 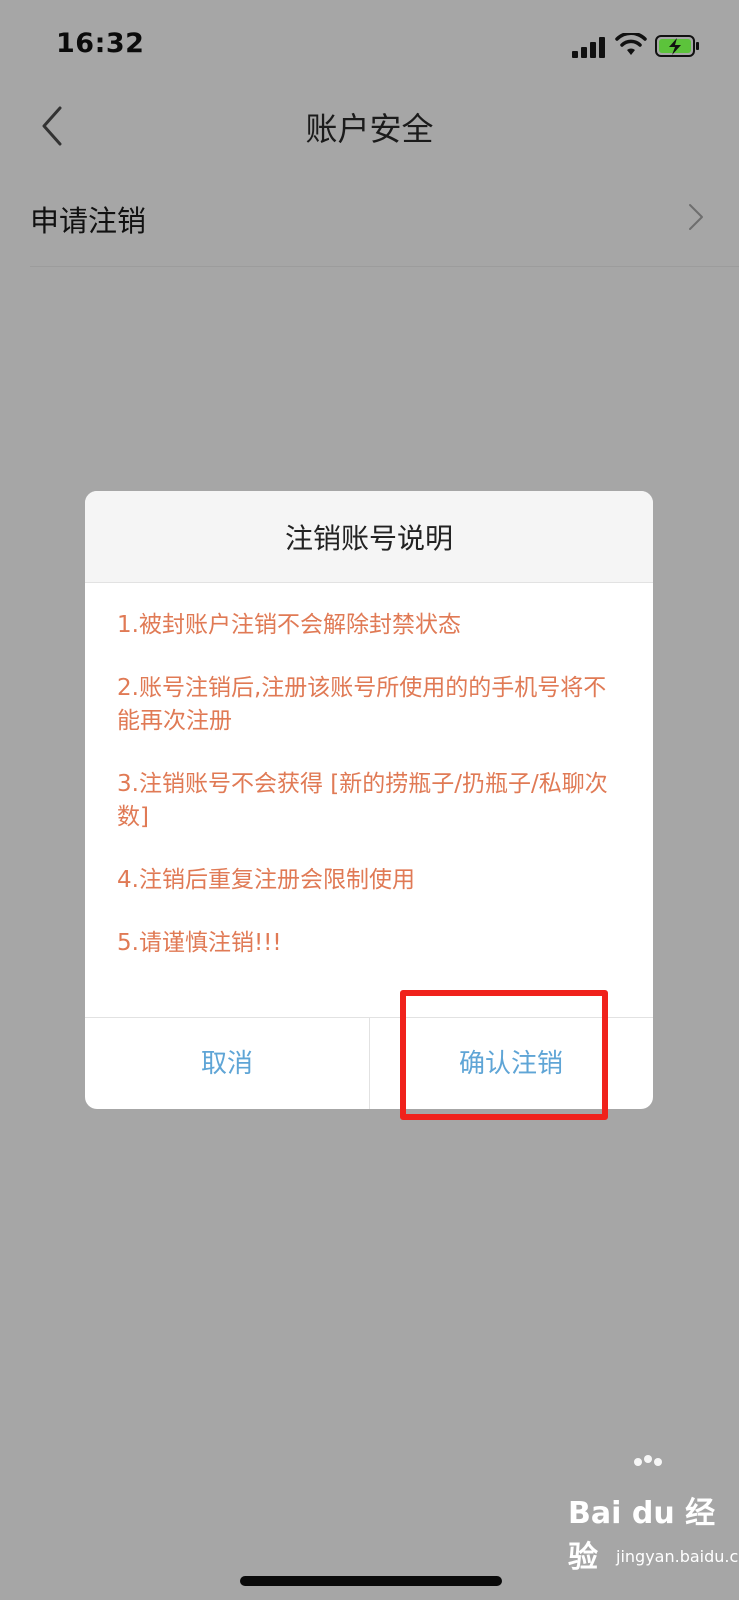 What do you see at coordinates (588, 47) in the screenshot?
I see `cellular-signal-icon` at bounding box center [588, 47].